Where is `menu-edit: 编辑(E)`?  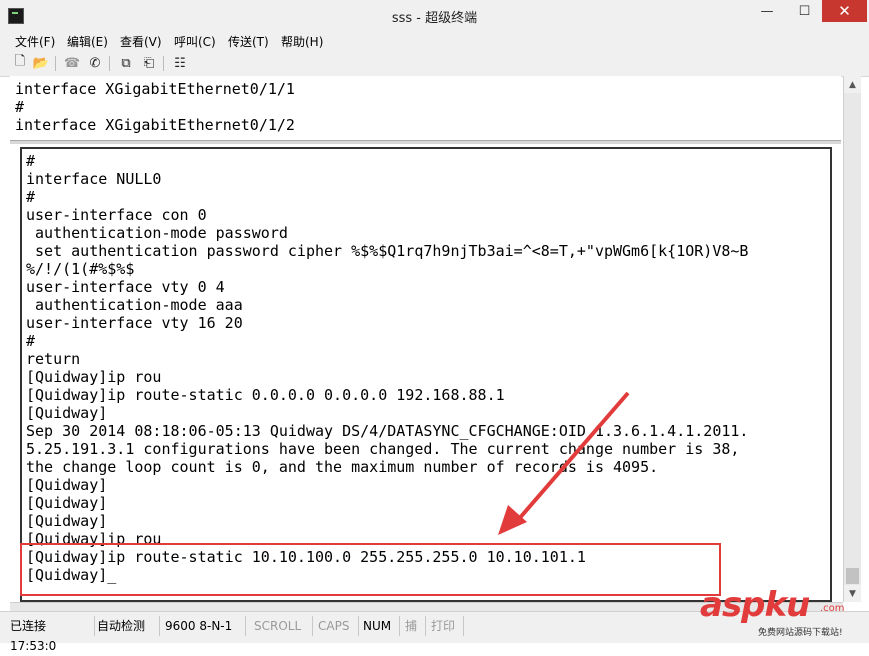 menu-edit: 编辑(E) is located at coordinates (87, 41).